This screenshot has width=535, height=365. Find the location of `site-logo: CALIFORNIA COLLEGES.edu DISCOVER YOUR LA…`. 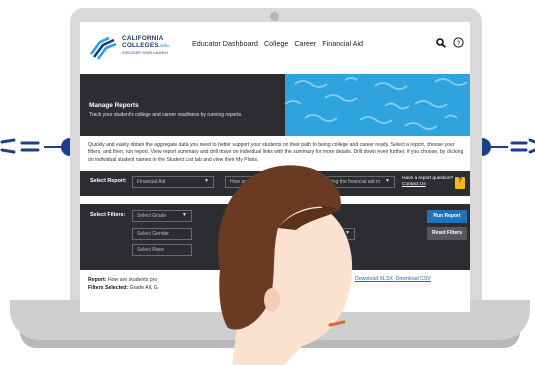

site-logo: CALIFORNIA COLLEGES.edu DISCOVER YOUR LA… is located at coordinates (128, 46).